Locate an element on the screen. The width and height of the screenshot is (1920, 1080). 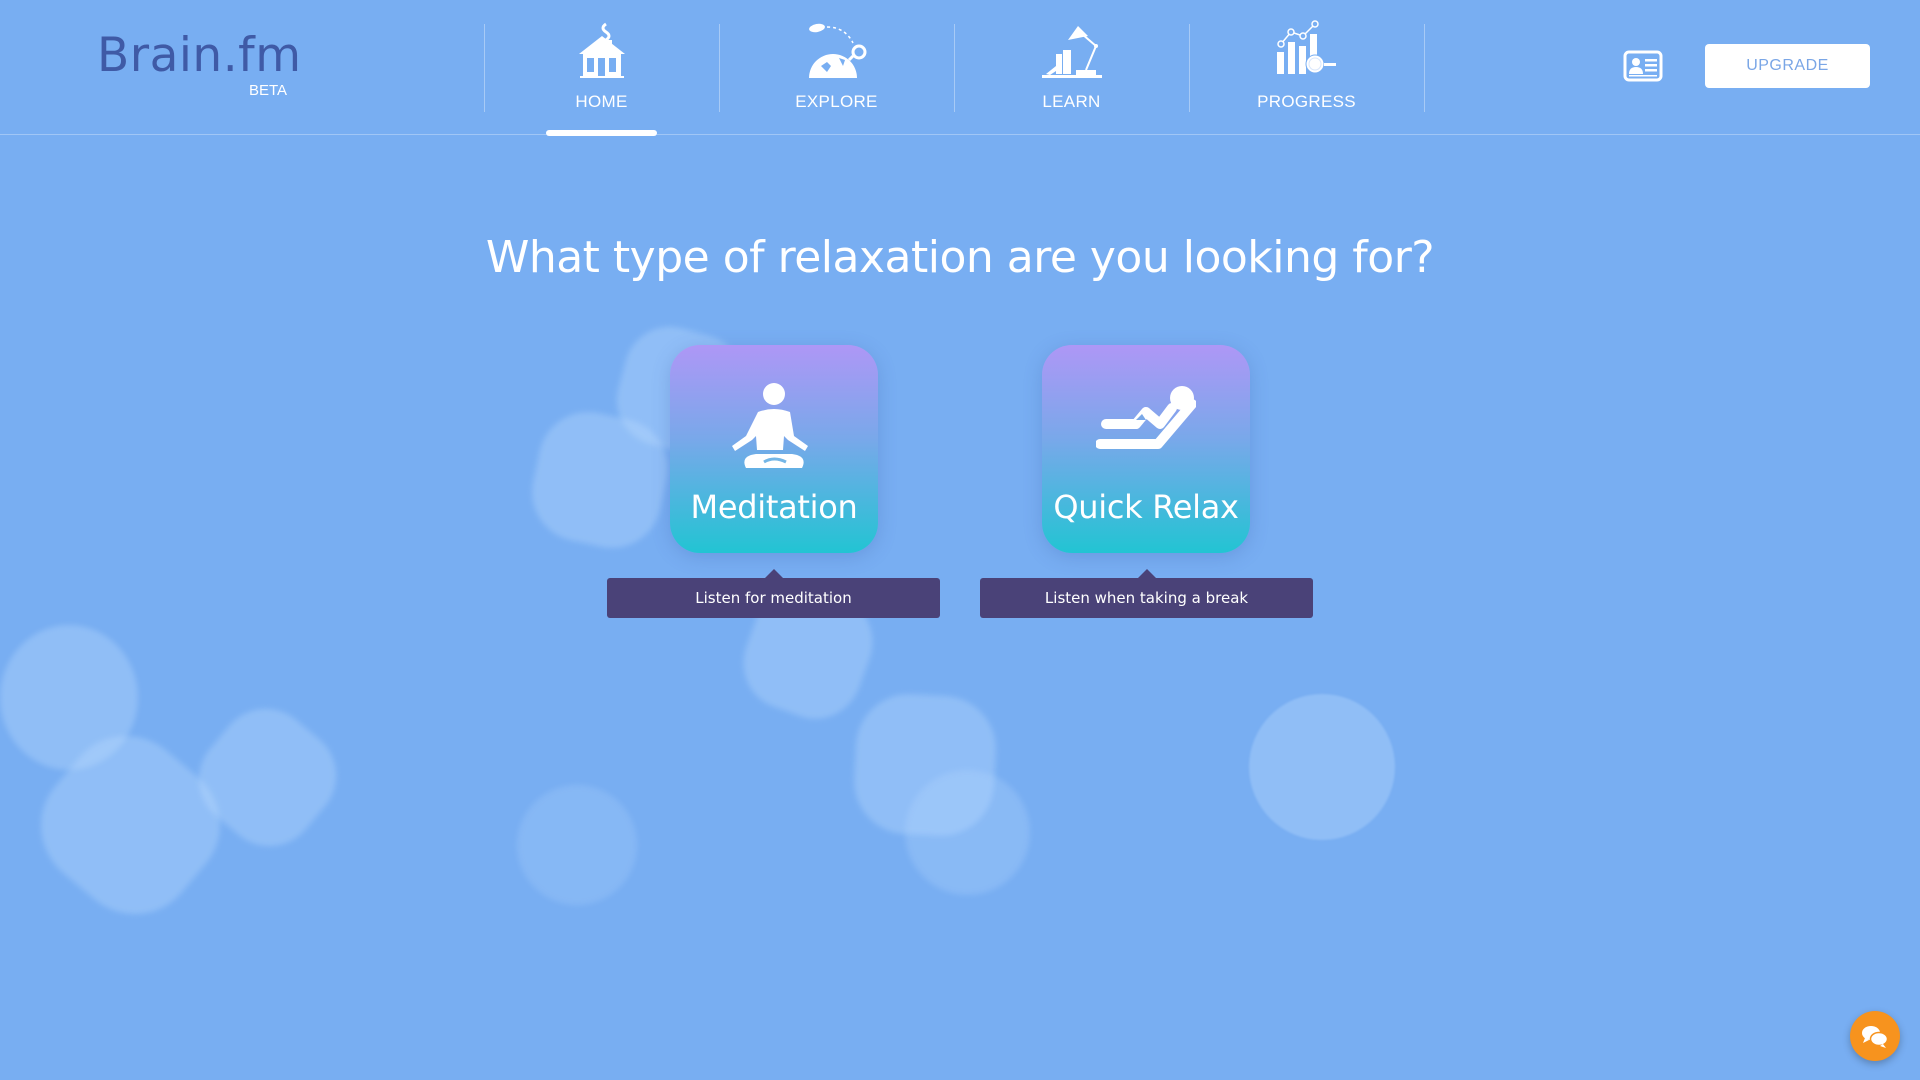
chat-bubbles-icon is located at coordinates (1875, 1037).